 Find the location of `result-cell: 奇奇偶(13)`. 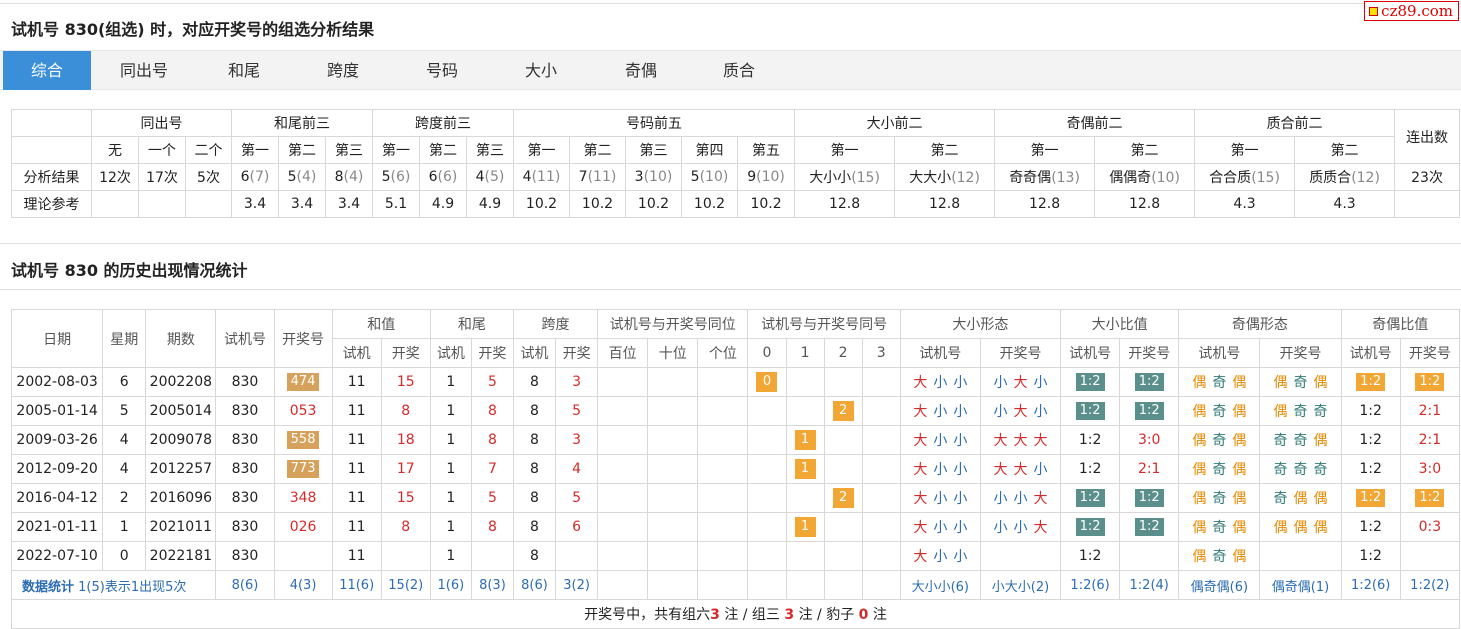

result-cell: 奇奇偶(13) is located at coordinates (1045, 177).